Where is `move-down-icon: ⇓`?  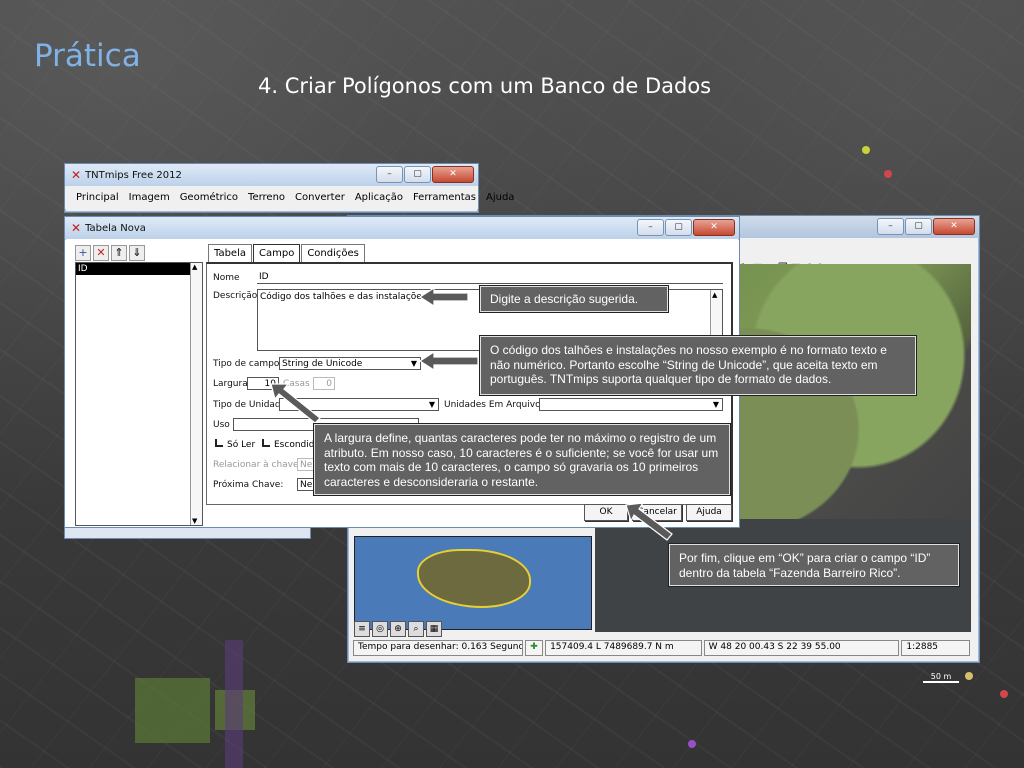 move-down-icon: ⇓ is located at coordinates (137, 253).